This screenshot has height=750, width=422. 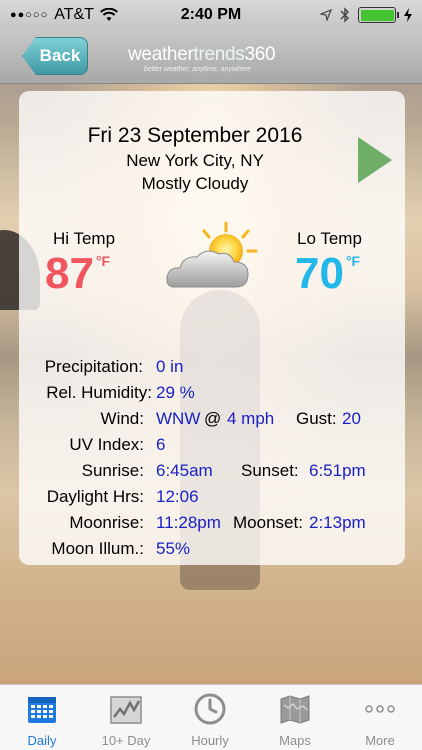 What do you see at coordinates (329, 238) in the screenshot?
I see `lo-temp-label: Lo Temp` at bounding box center [329, 238].